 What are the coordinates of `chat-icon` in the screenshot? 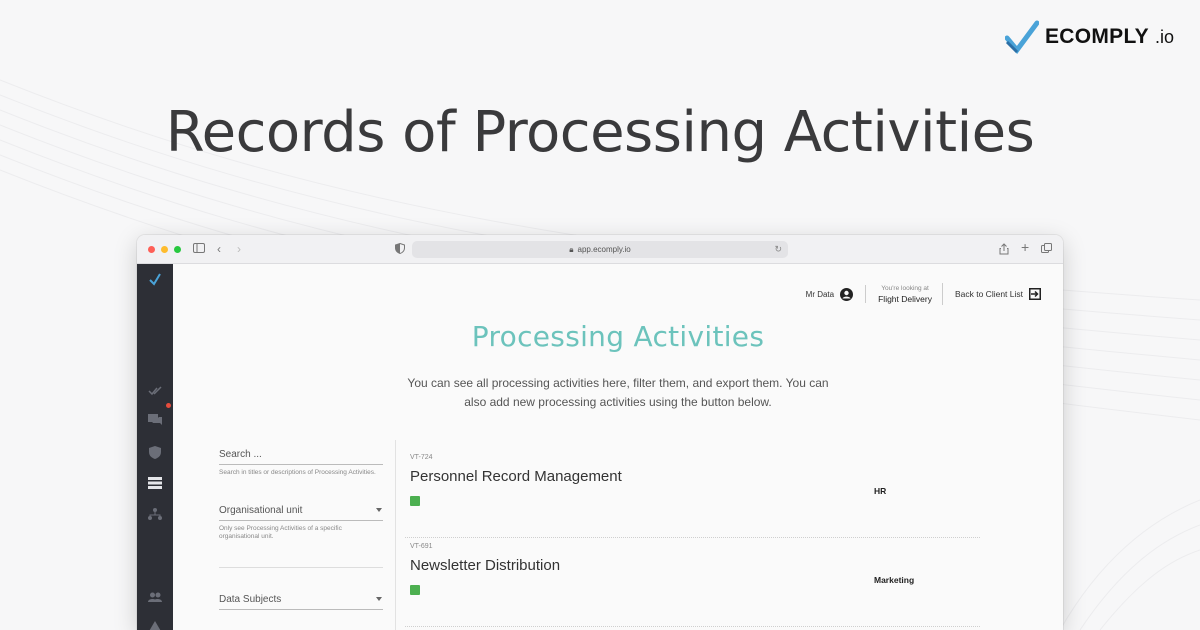 It's located at (155, 420).